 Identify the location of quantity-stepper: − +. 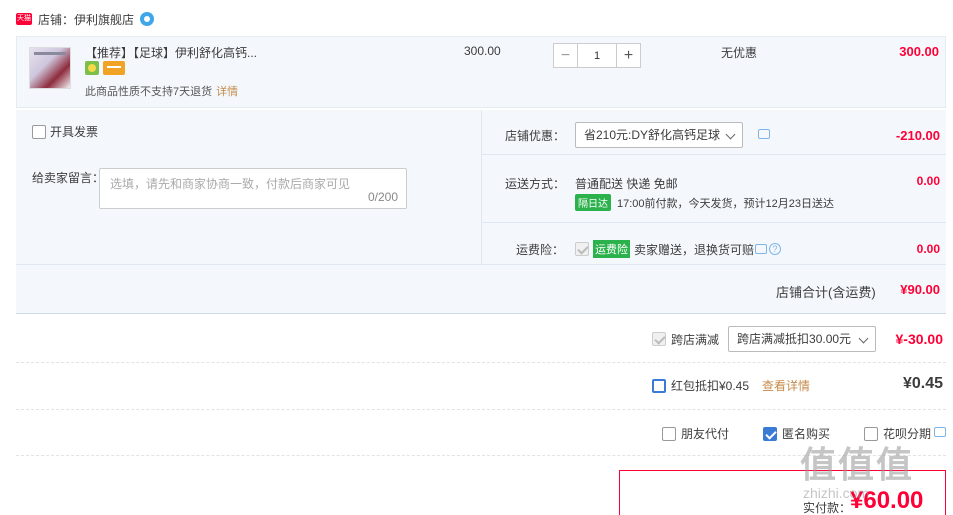
(597, 55).